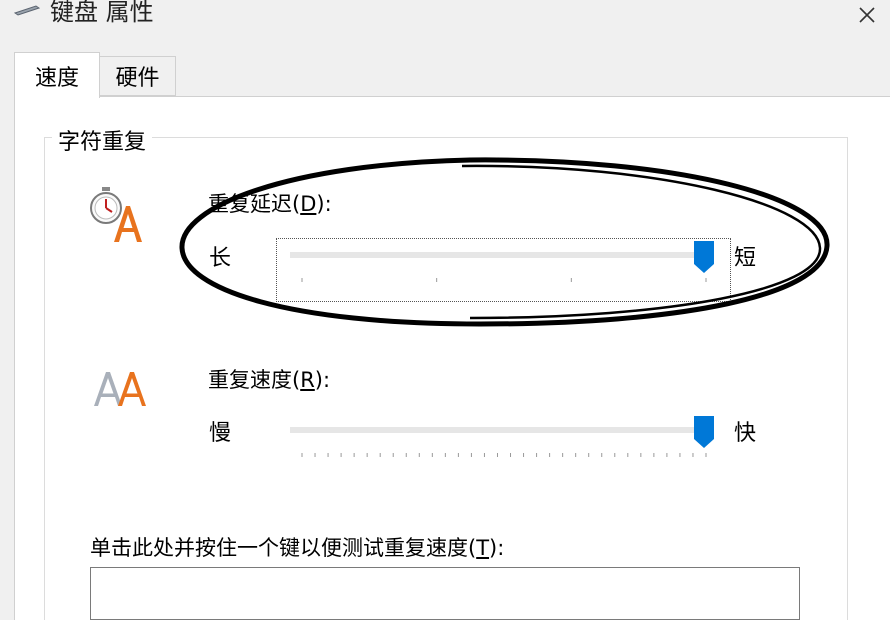 Image resolution: width=890 pixels, height=620 pixels. I want to click on delay-slider-ticks, so click(504, 280).